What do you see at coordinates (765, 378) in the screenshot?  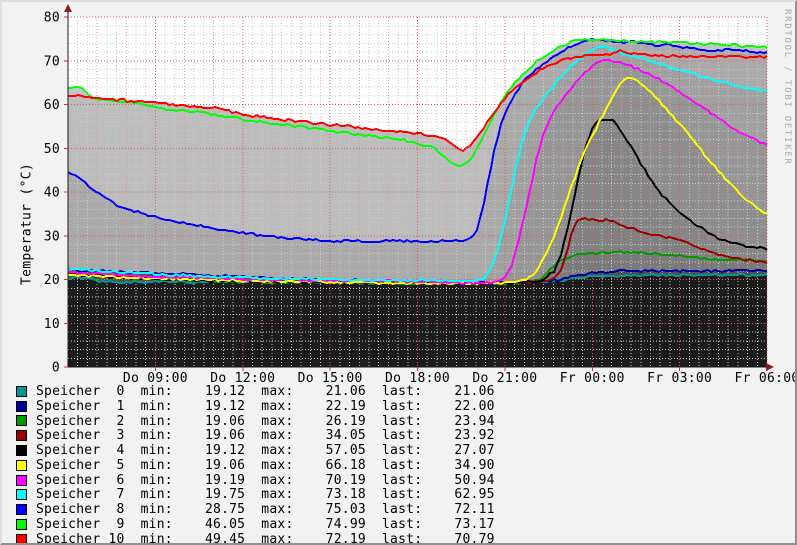 I see `x-tick-label: Fr 06:00` at bounding box center [765, 378].